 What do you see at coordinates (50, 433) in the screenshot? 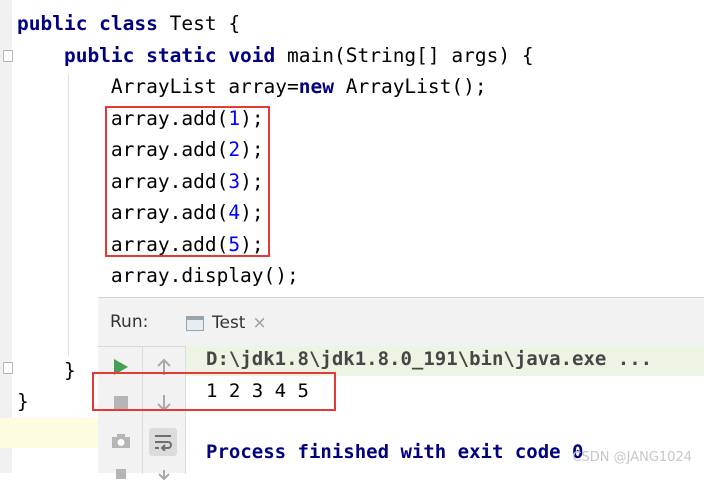
I see `current-line-highlight` at bounding box center [50, 433].